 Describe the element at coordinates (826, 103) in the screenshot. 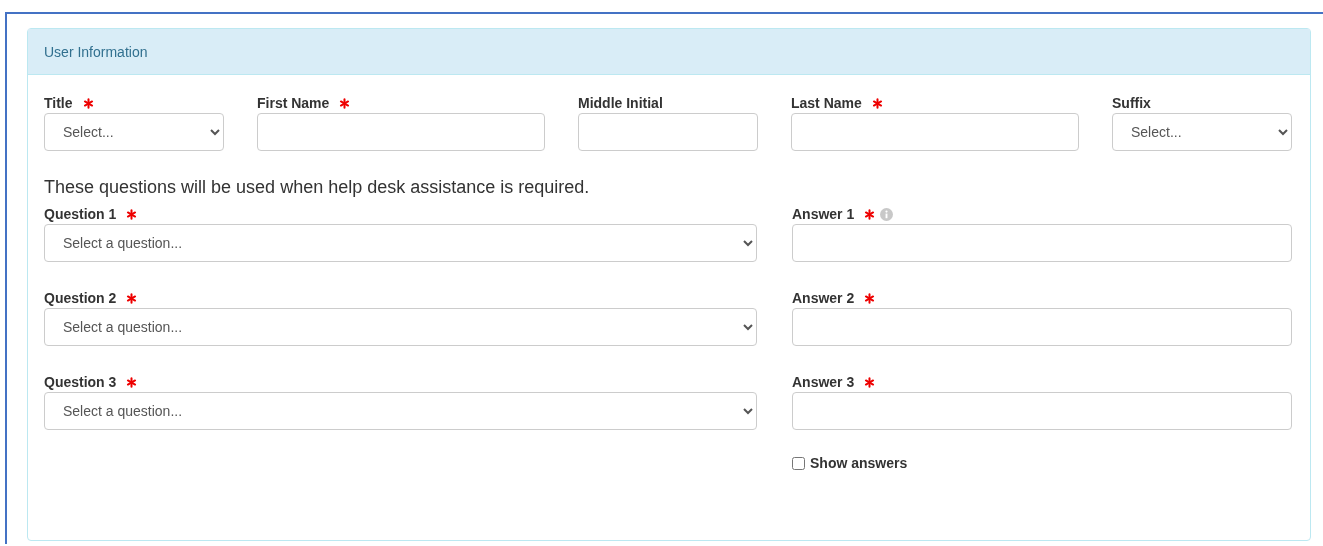

I see `field-label: Last Name` at that location.